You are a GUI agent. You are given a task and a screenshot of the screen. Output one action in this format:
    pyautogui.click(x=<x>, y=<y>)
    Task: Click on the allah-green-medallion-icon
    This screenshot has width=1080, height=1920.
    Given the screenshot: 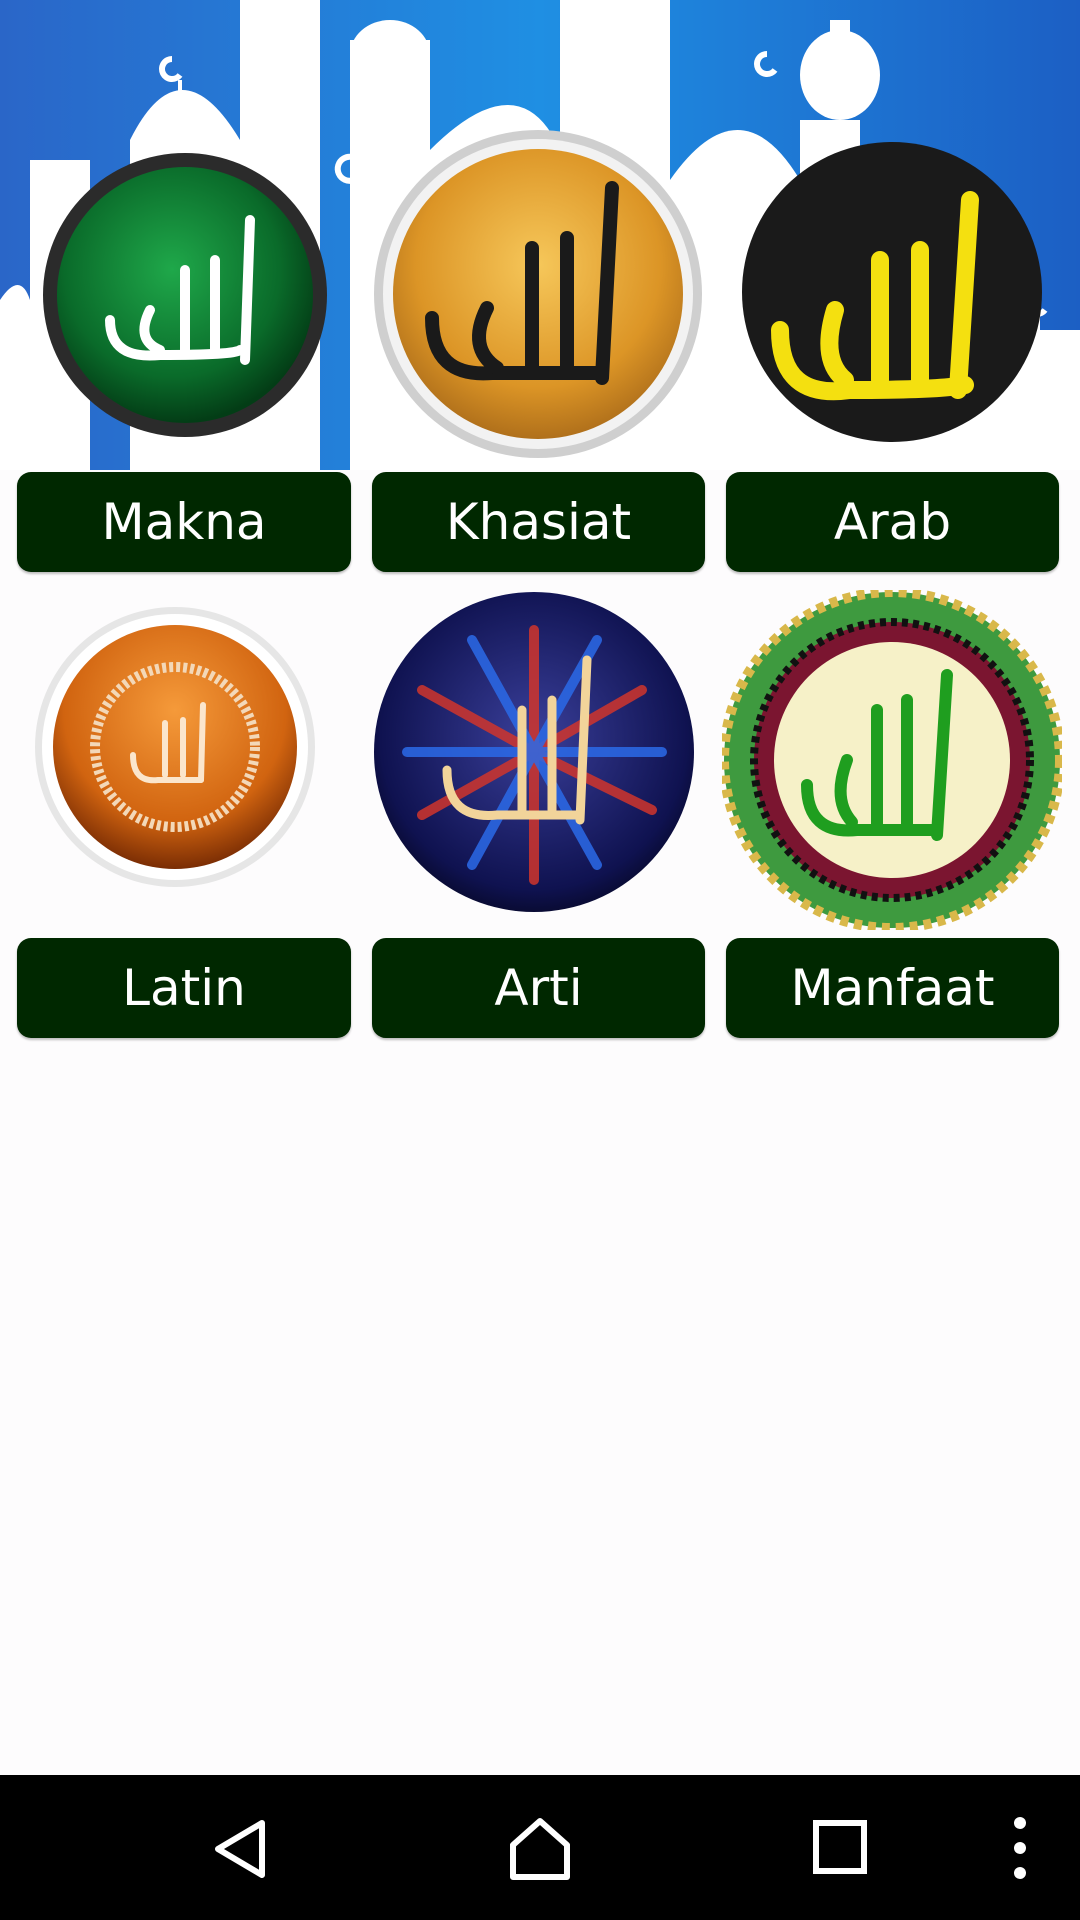 What is the action you would take?
    pyautogui.click(x=185, y=295)
    